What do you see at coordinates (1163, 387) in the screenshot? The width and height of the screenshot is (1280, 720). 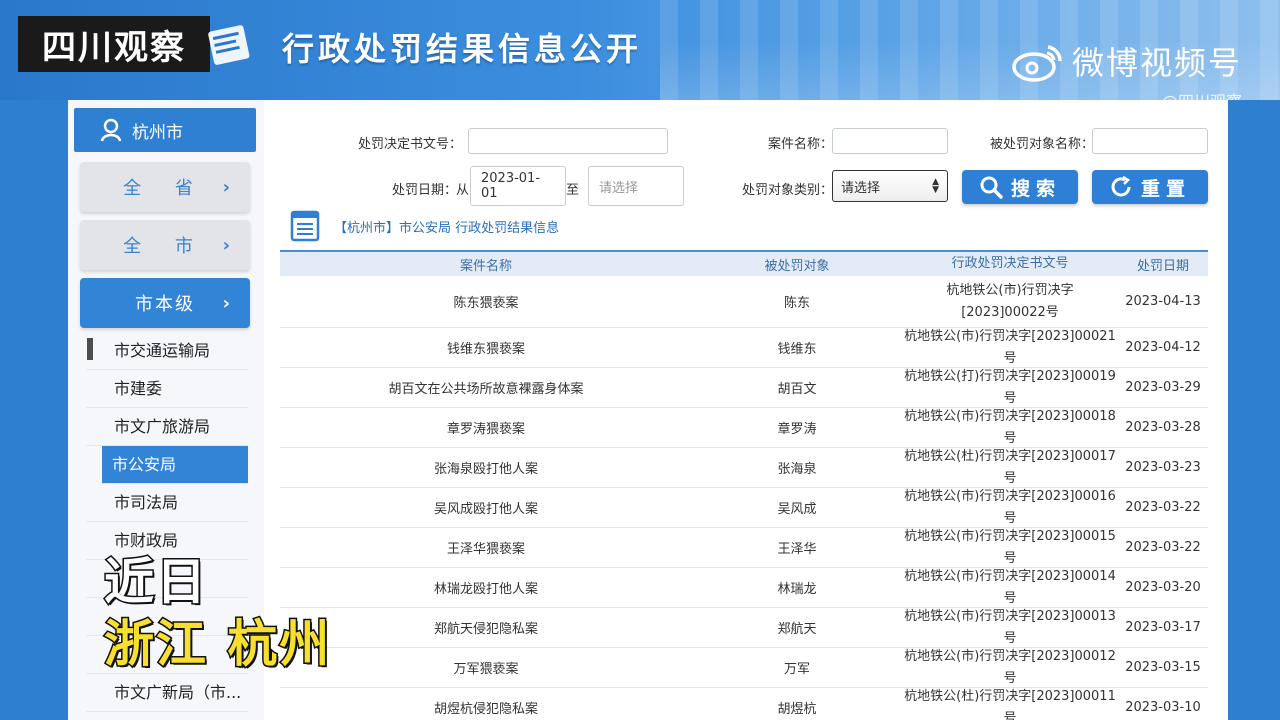 I see `cell-date: 2023-03-29` at bounding box center [1163, 387].